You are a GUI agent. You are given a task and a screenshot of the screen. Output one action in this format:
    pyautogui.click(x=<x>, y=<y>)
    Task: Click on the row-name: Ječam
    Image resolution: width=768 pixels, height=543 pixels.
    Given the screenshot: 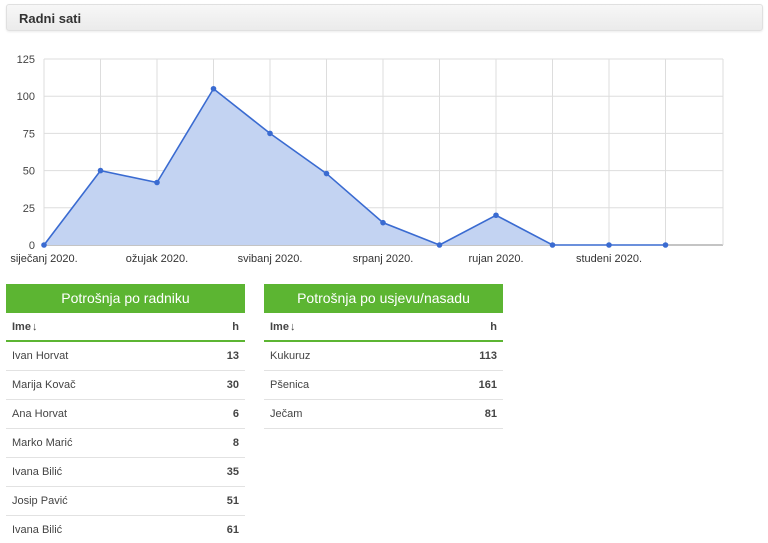 What is the action you would take?
    pyautogui.click(x=286, y=414)
    